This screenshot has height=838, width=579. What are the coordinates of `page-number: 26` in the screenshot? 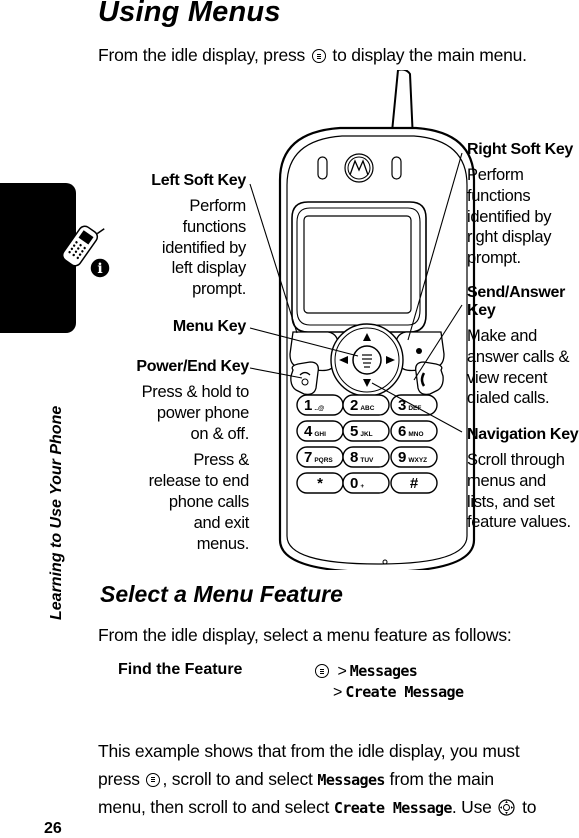 It's located at (53, 828).